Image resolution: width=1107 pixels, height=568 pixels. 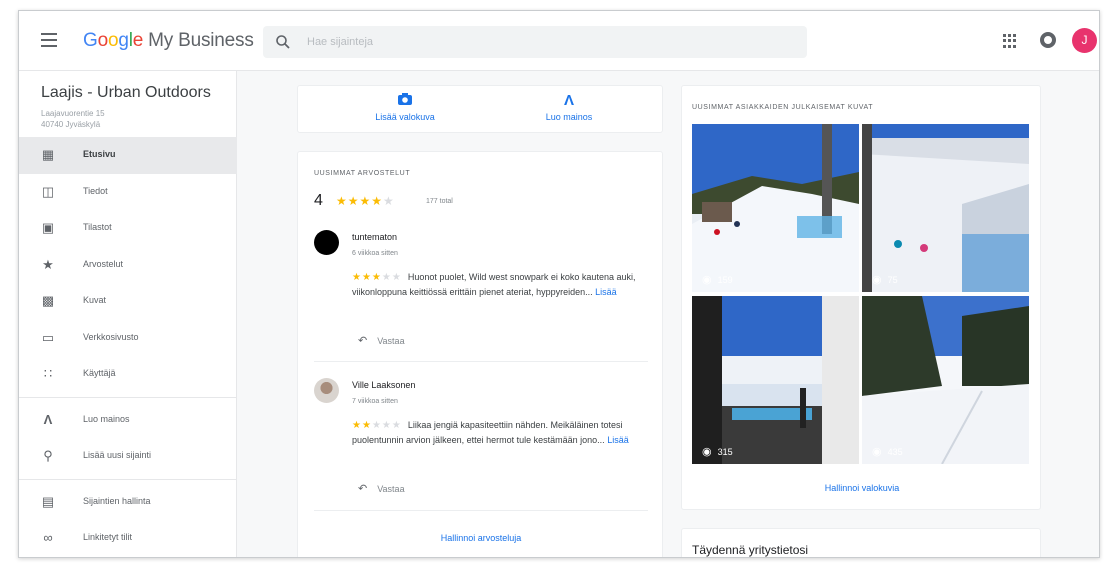 I want to click on address-line-2: 40740 Jyväskylä, so click(x=71, y=124).